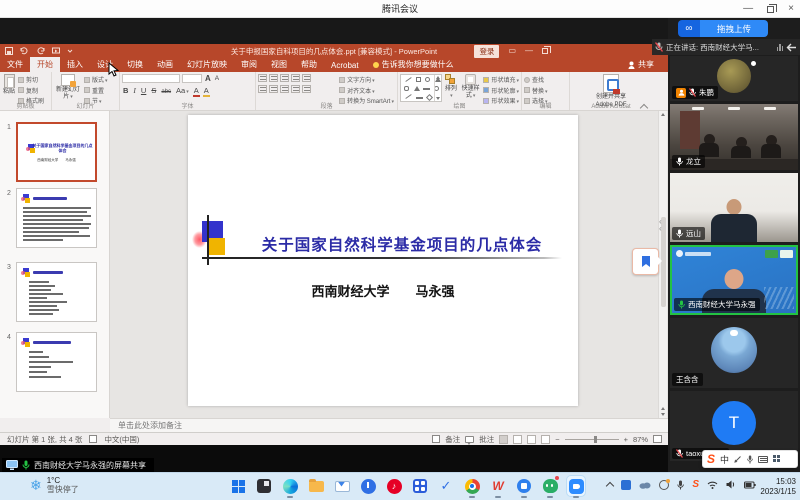  What do you see at coordinates (470, 440) in the screenshot?
I see `comments-icon` at bounding box center [470, 440].